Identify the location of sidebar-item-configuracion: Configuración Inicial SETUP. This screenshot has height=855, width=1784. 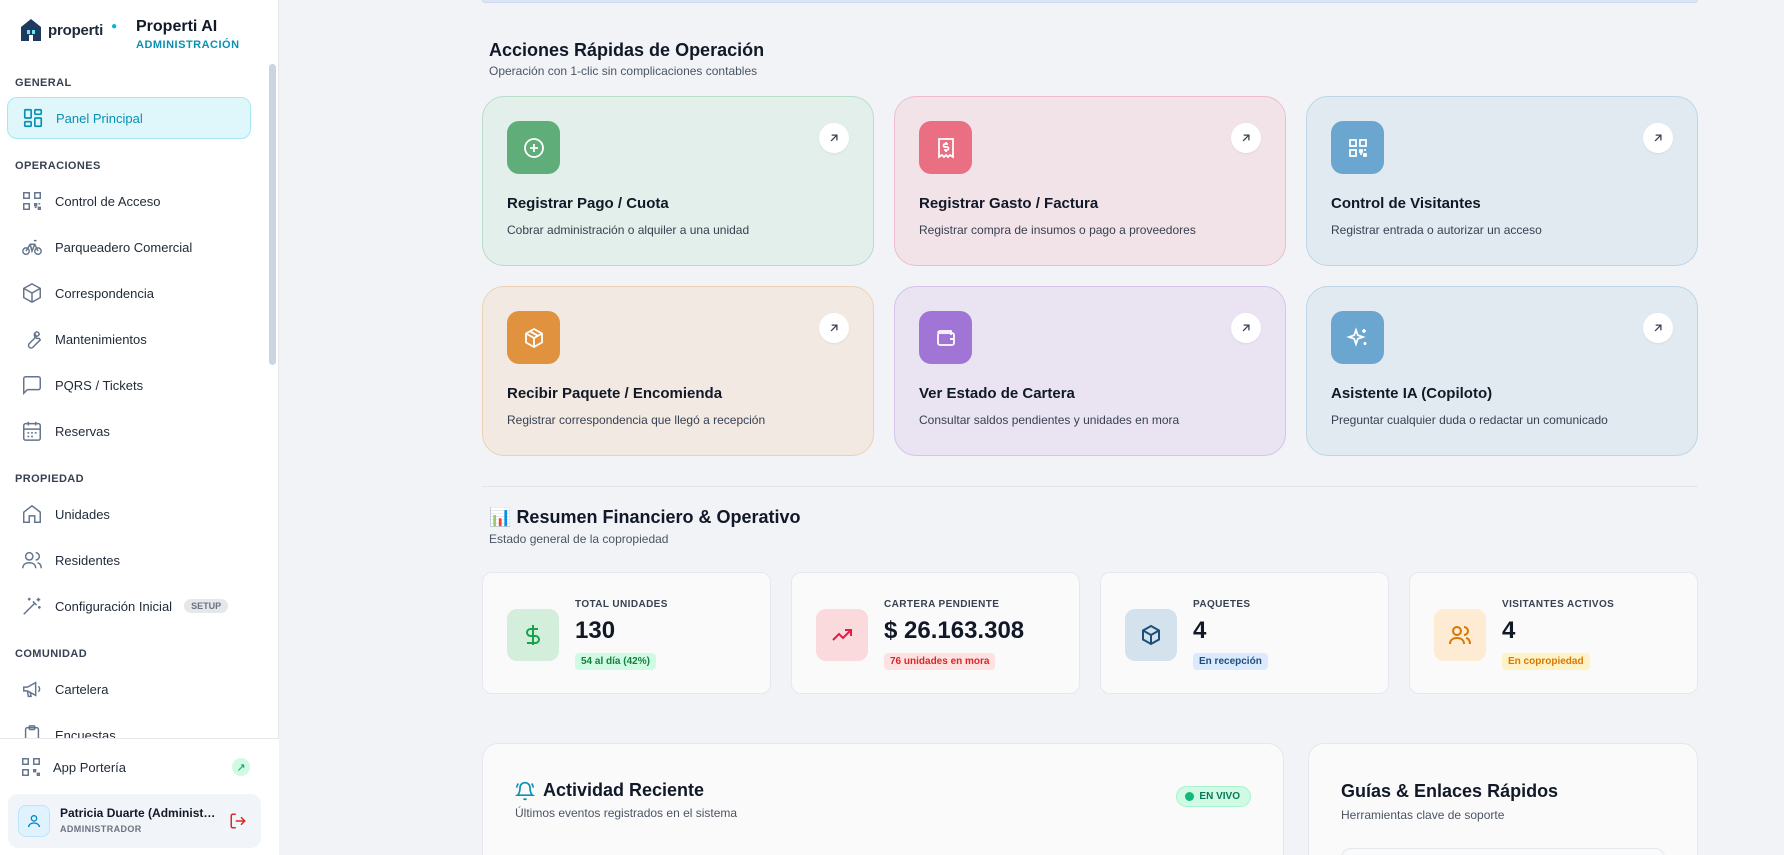
(129, 606).